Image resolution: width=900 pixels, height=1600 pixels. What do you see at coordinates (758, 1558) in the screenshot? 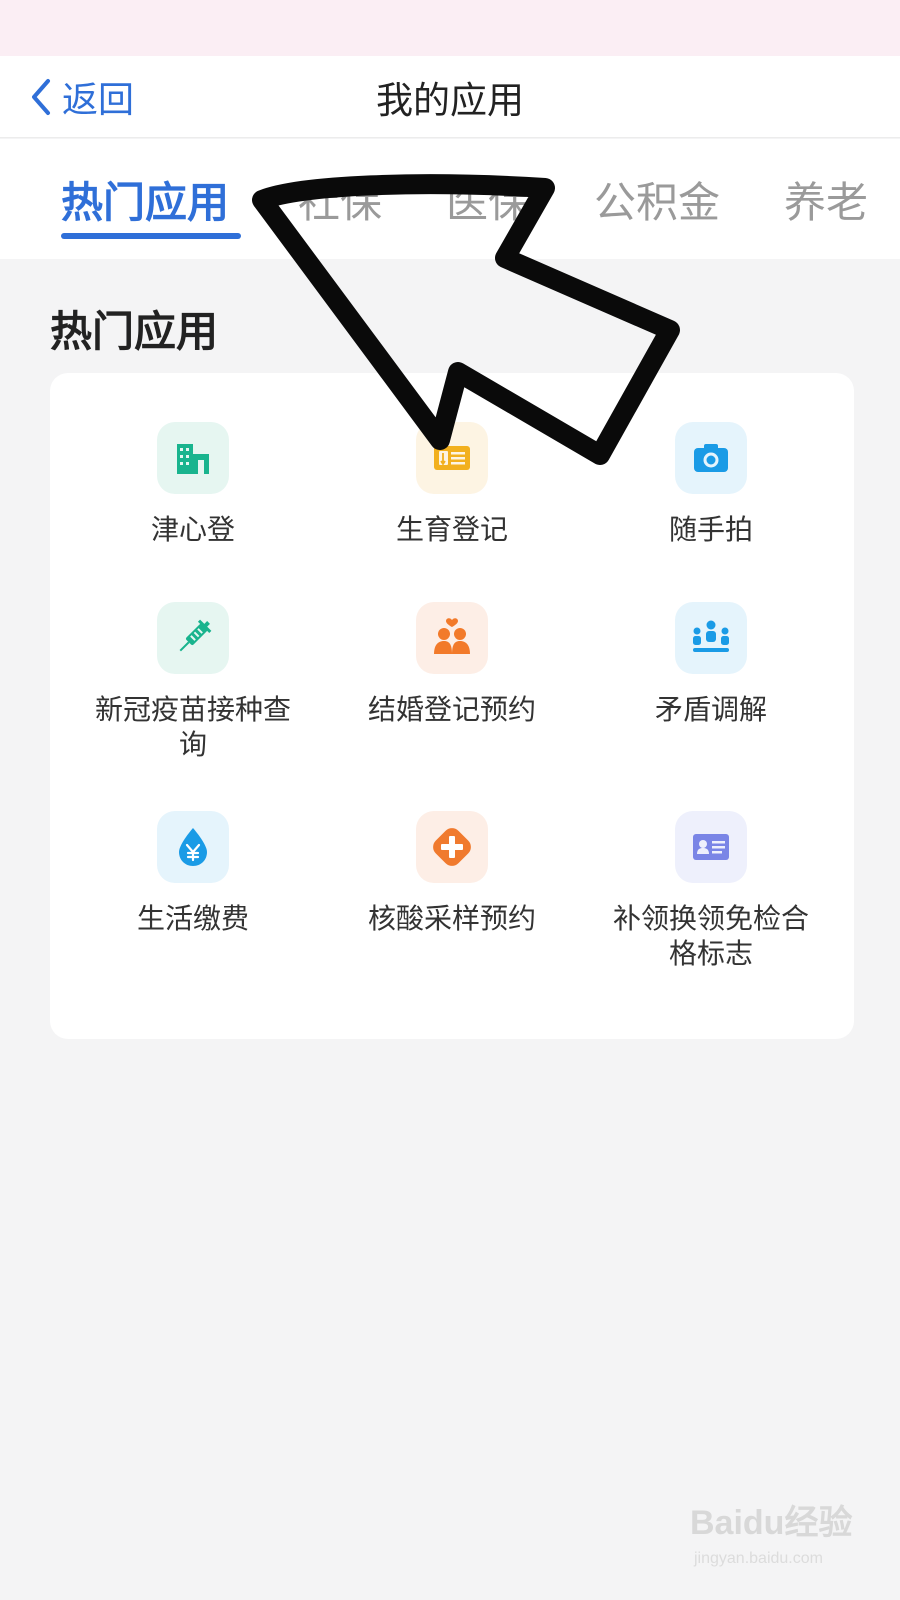
I see `watermark-url: jingyan.baidu.com` at bounding box center [758, 1558].